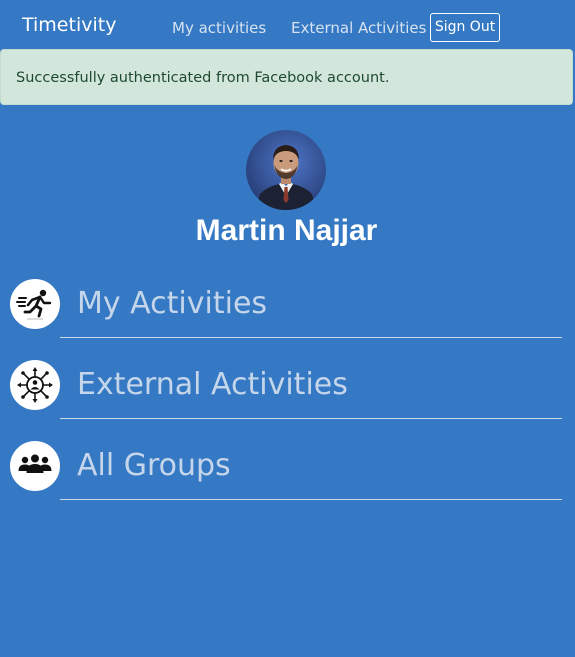 The width and height of the screenshot is (575, 657). What do you see at coordinates (465, 27) in the screenshot?
I see `sign-out-button: Sign Out` at bounding box center [465, 27].